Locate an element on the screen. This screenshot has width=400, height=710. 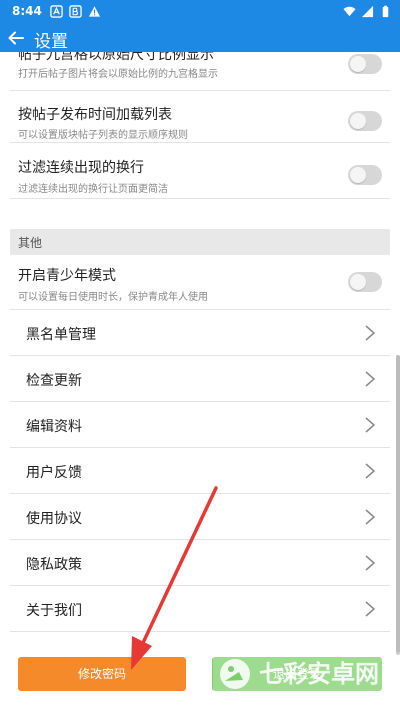
menu-item-terms: 使用协议 is located at coordinates (200, 517).